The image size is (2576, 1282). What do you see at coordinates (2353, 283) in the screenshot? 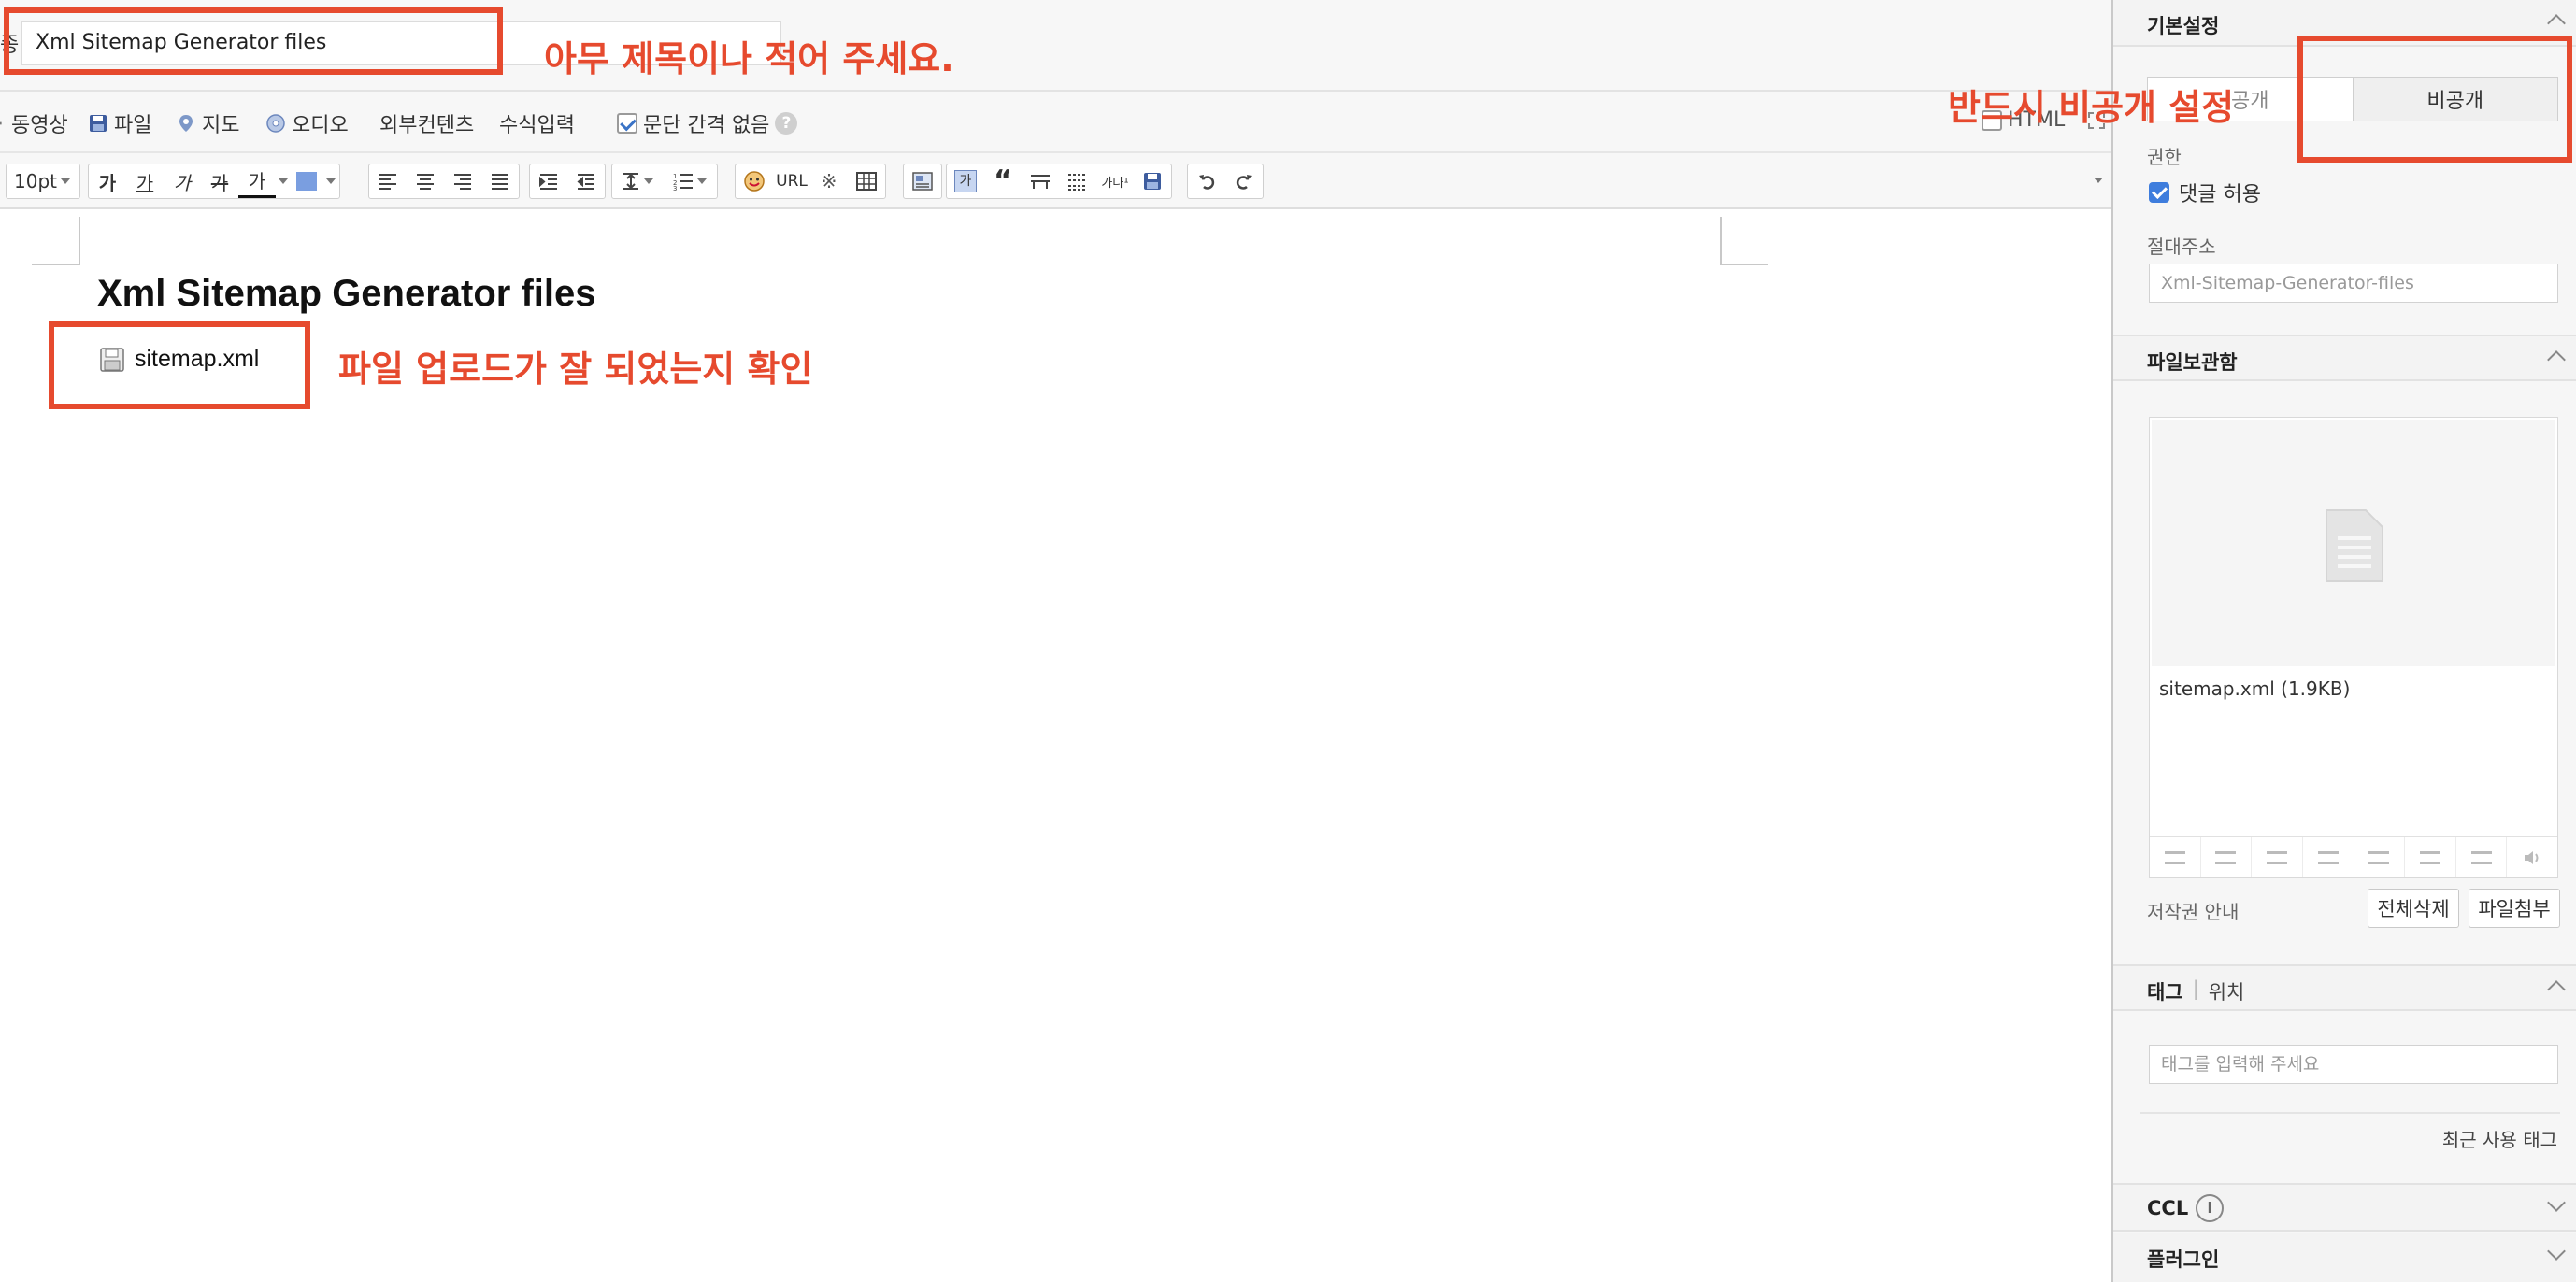
I see `permalink-input: Xml-Sitemap-Generator-files` at bounding box center [2353, 283].